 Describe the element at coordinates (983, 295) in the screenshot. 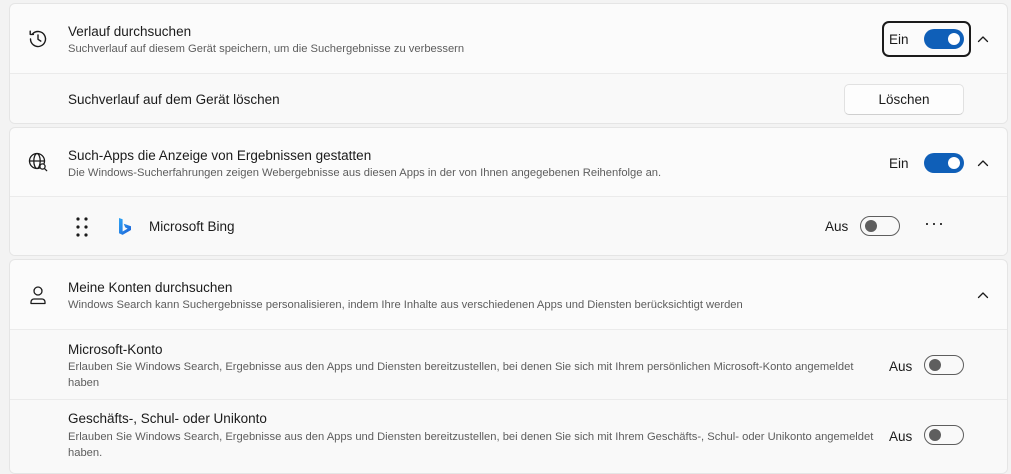

I see `accounts-collapse-chevron-icon` at that location.